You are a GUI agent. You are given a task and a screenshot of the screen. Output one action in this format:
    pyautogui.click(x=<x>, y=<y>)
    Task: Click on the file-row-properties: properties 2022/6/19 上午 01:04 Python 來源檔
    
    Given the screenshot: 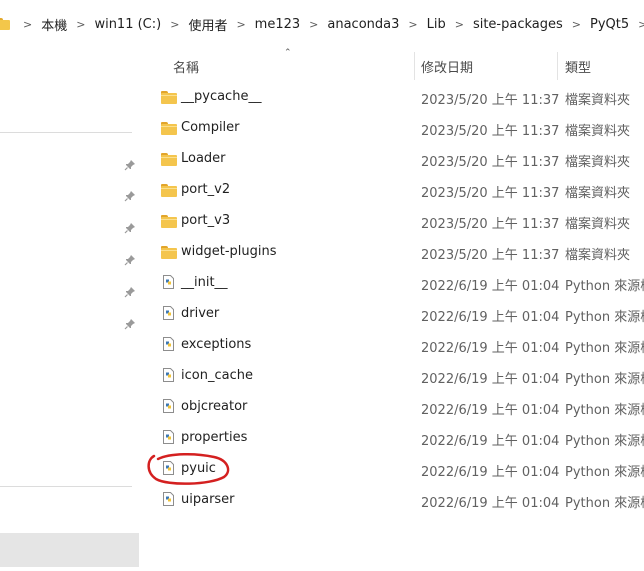 What is the action you would take?
    pyautogui.click(x=397, y=438)
    